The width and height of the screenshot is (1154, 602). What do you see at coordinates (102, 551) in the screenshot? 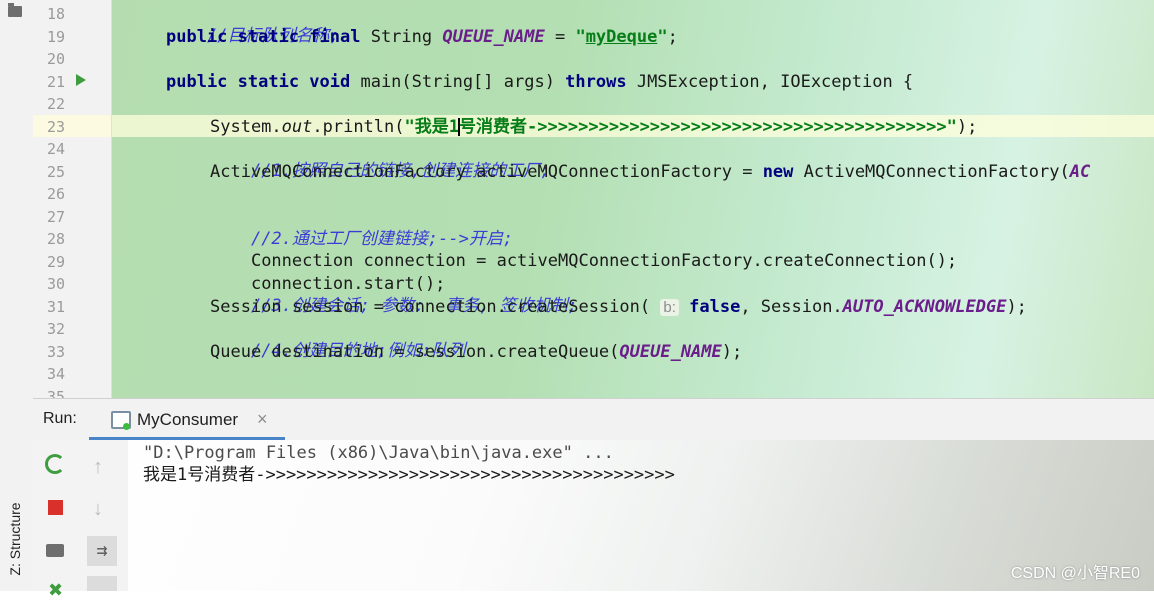
I see `soft-wrap-icon: ⇉` at bounding box center [102, 551].